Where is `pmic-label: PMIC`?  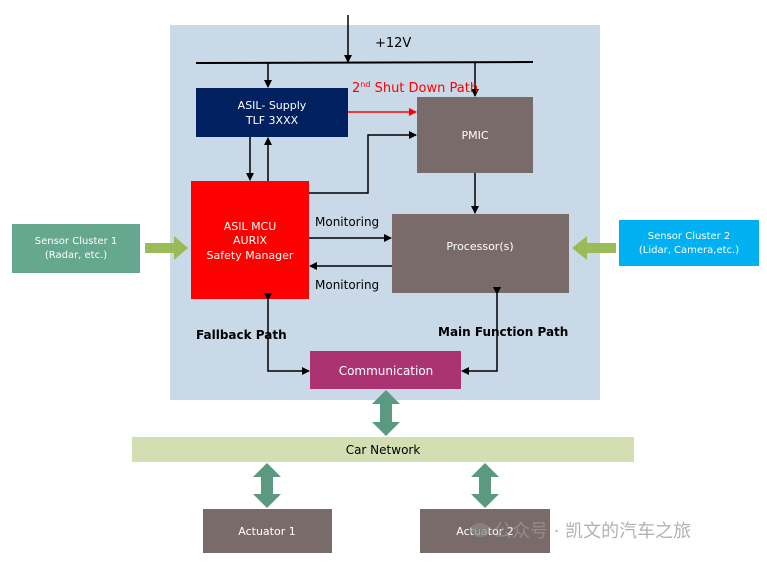 pmic-label: PMIC is located at coordinates (474, 135).